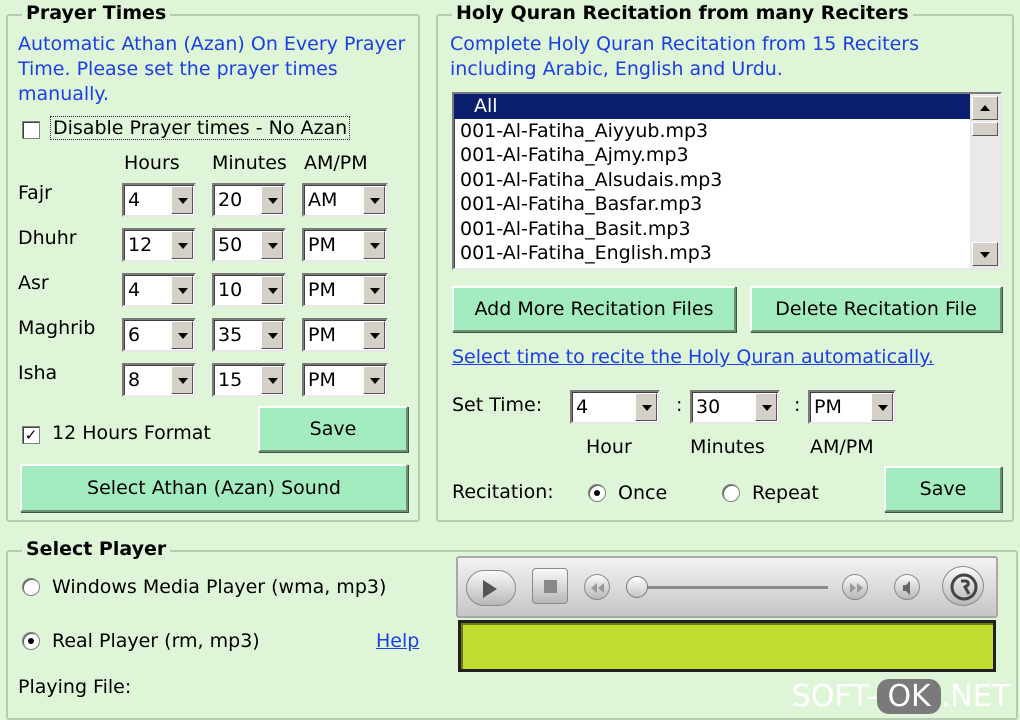 The height and width of the screenshot is (720, 1020). I want to click on isha-hour-select: 8, so click(159, 380).